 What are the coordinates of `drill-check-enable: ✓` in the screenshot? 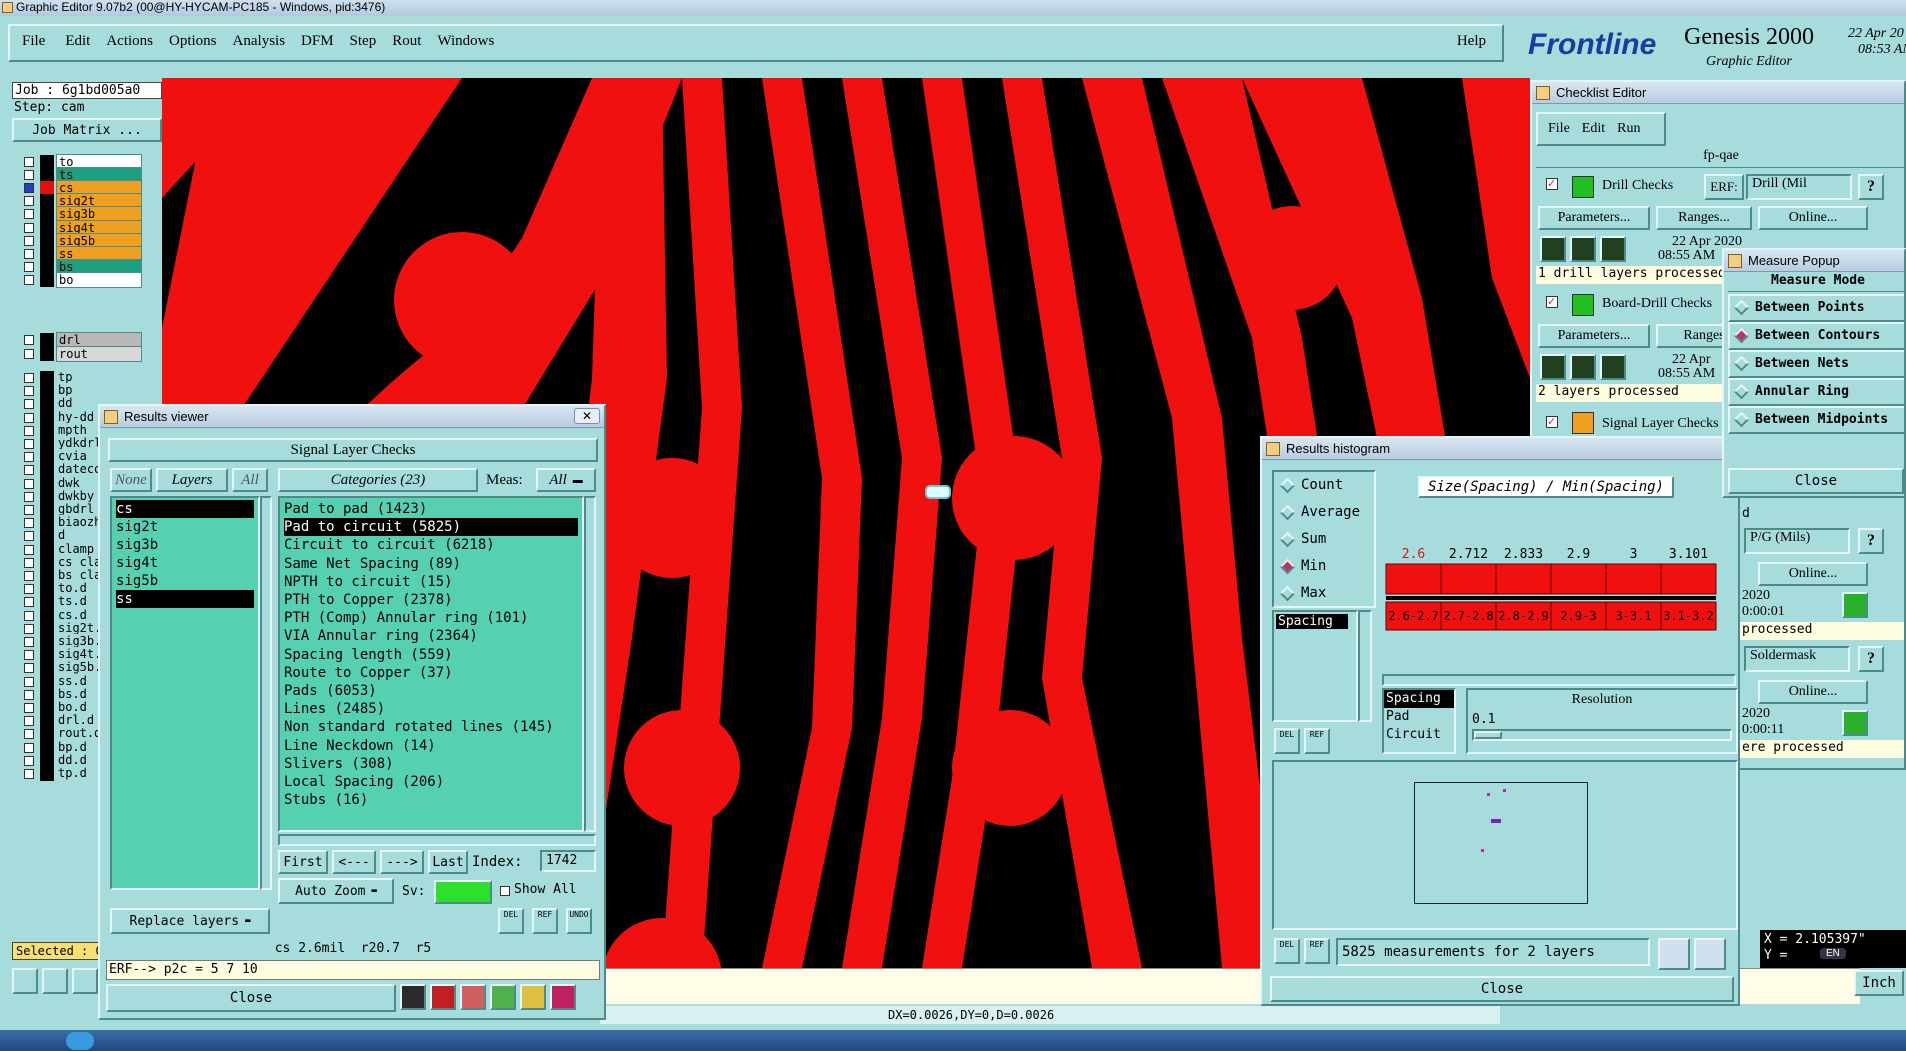 It's located at (1552, 184).